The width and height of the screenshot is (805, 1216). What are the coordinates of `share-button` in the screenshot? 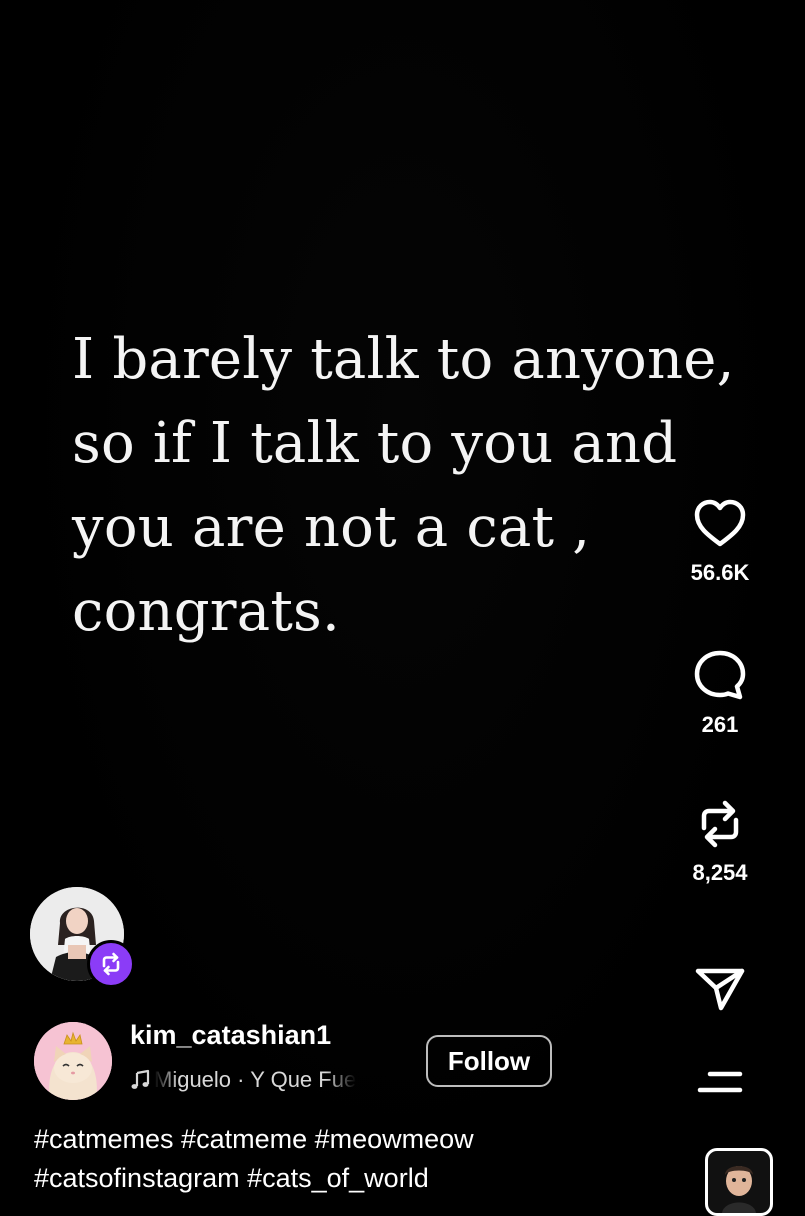 It's located at (720, 988).